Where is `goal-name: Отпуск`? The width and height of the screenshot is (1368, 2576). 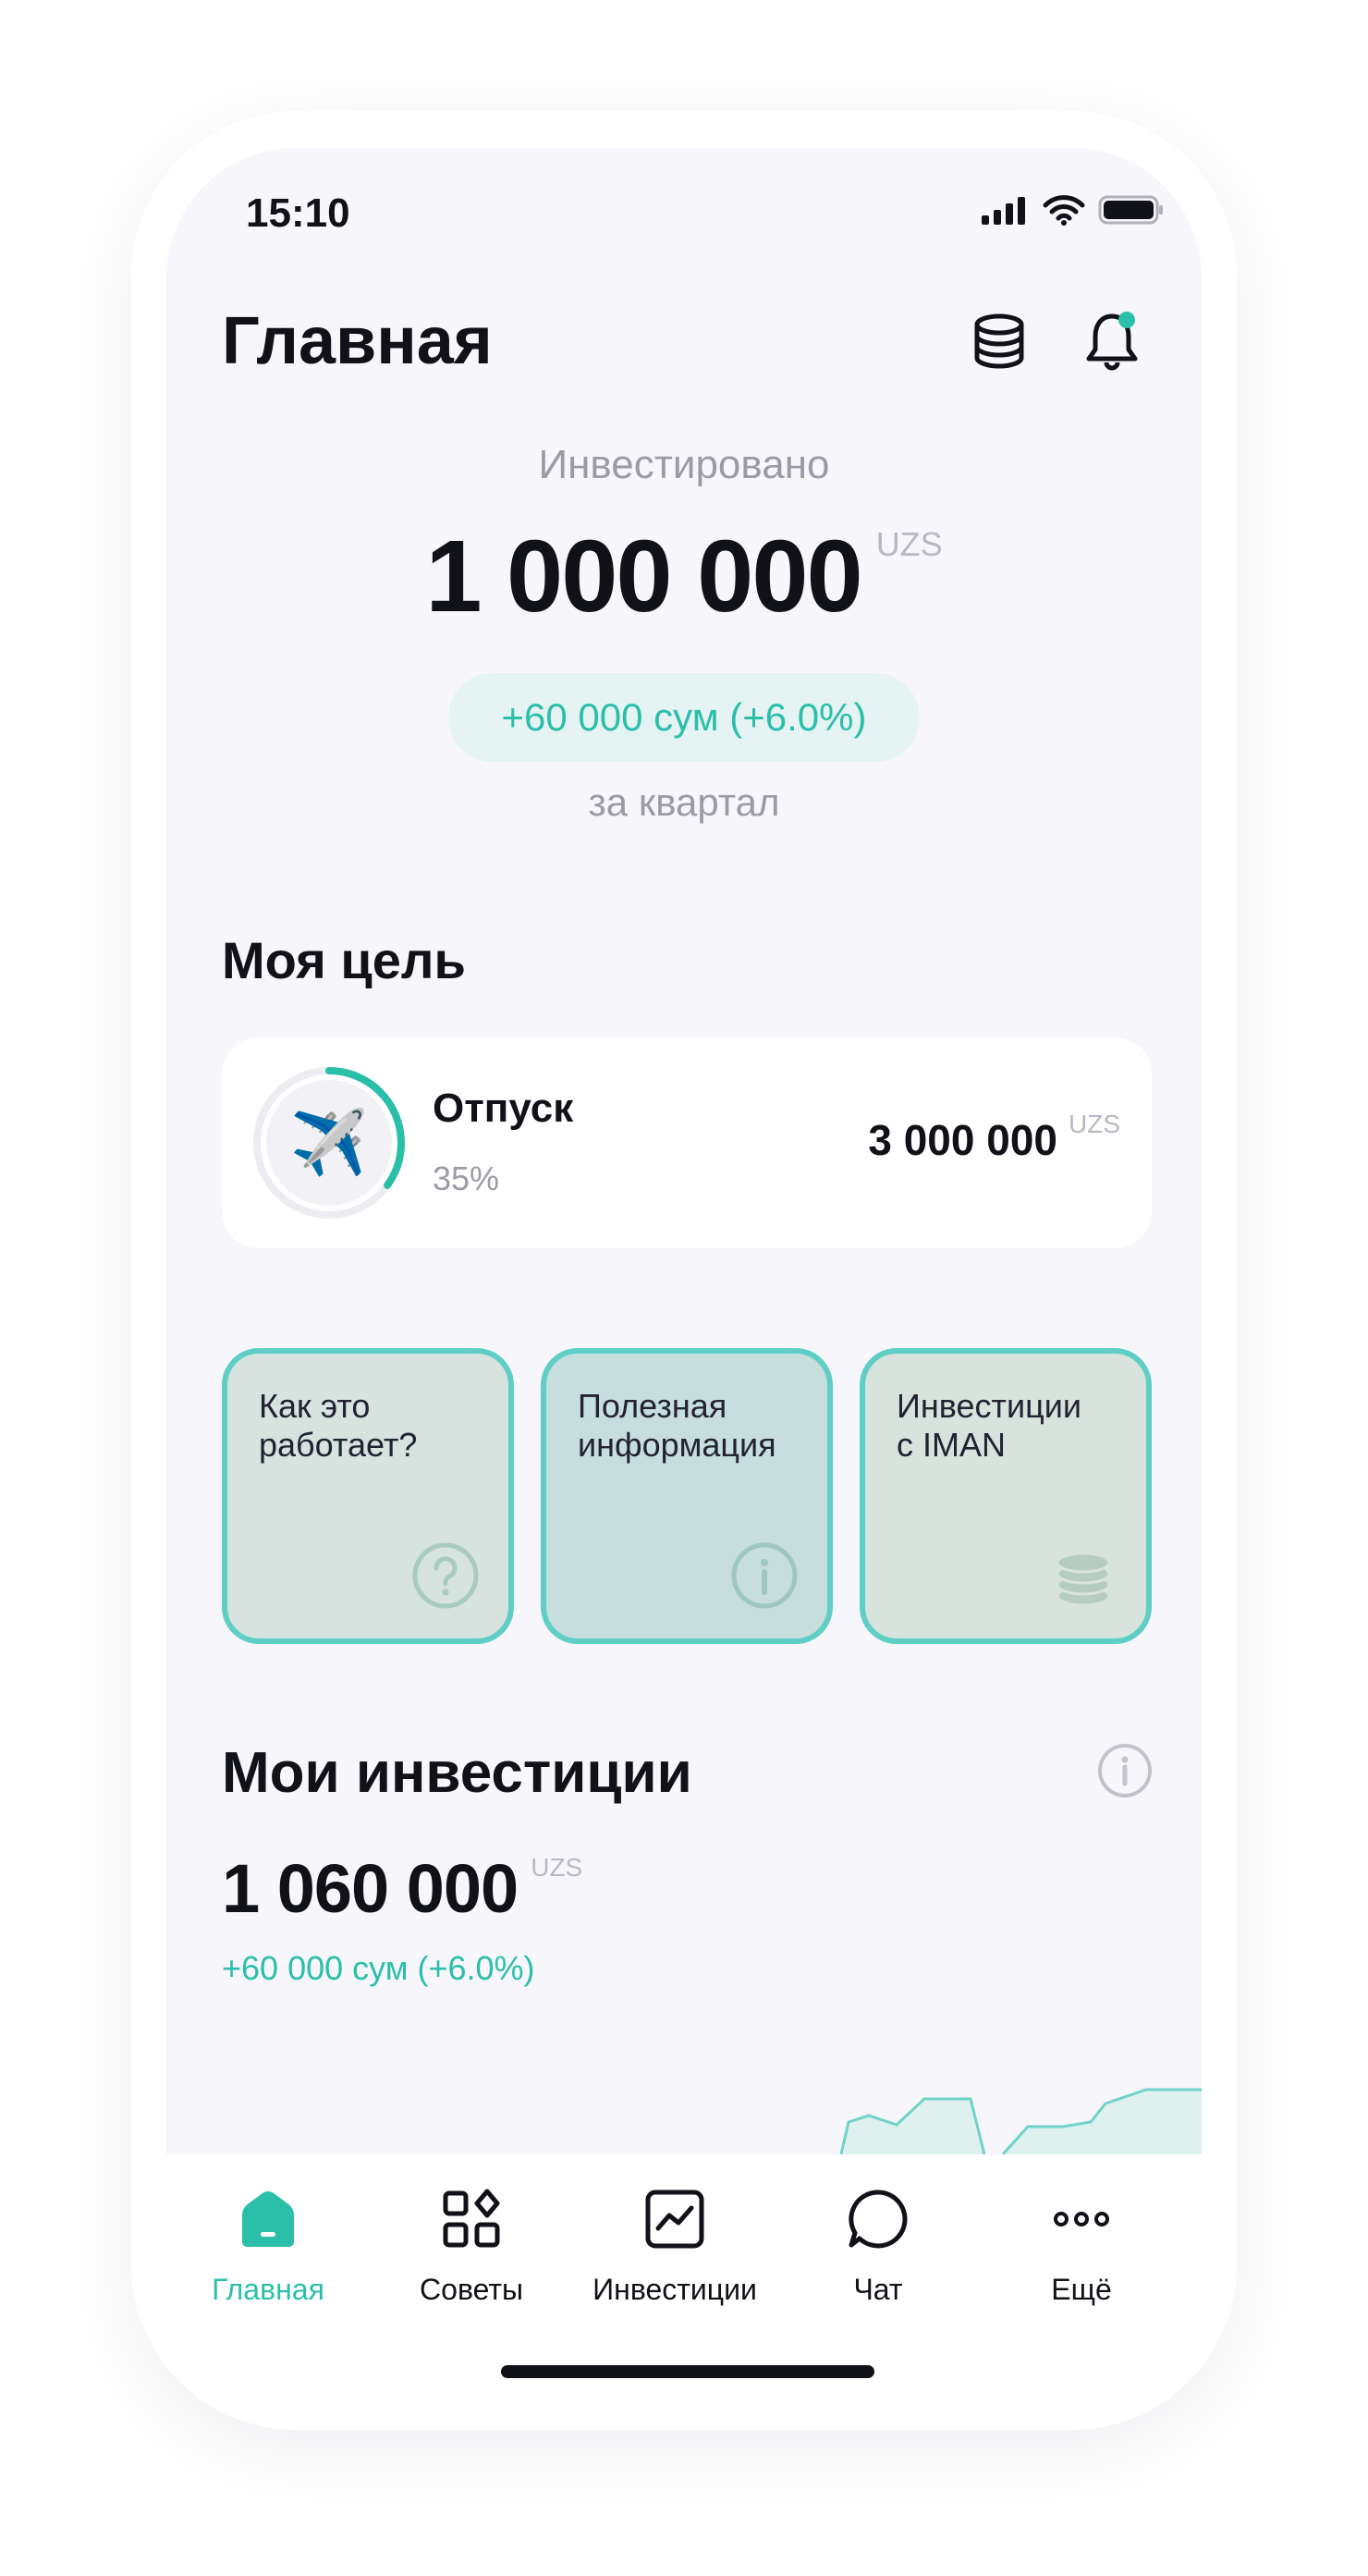 goal-name: Отпуск is located at coordinates (504, 1108).